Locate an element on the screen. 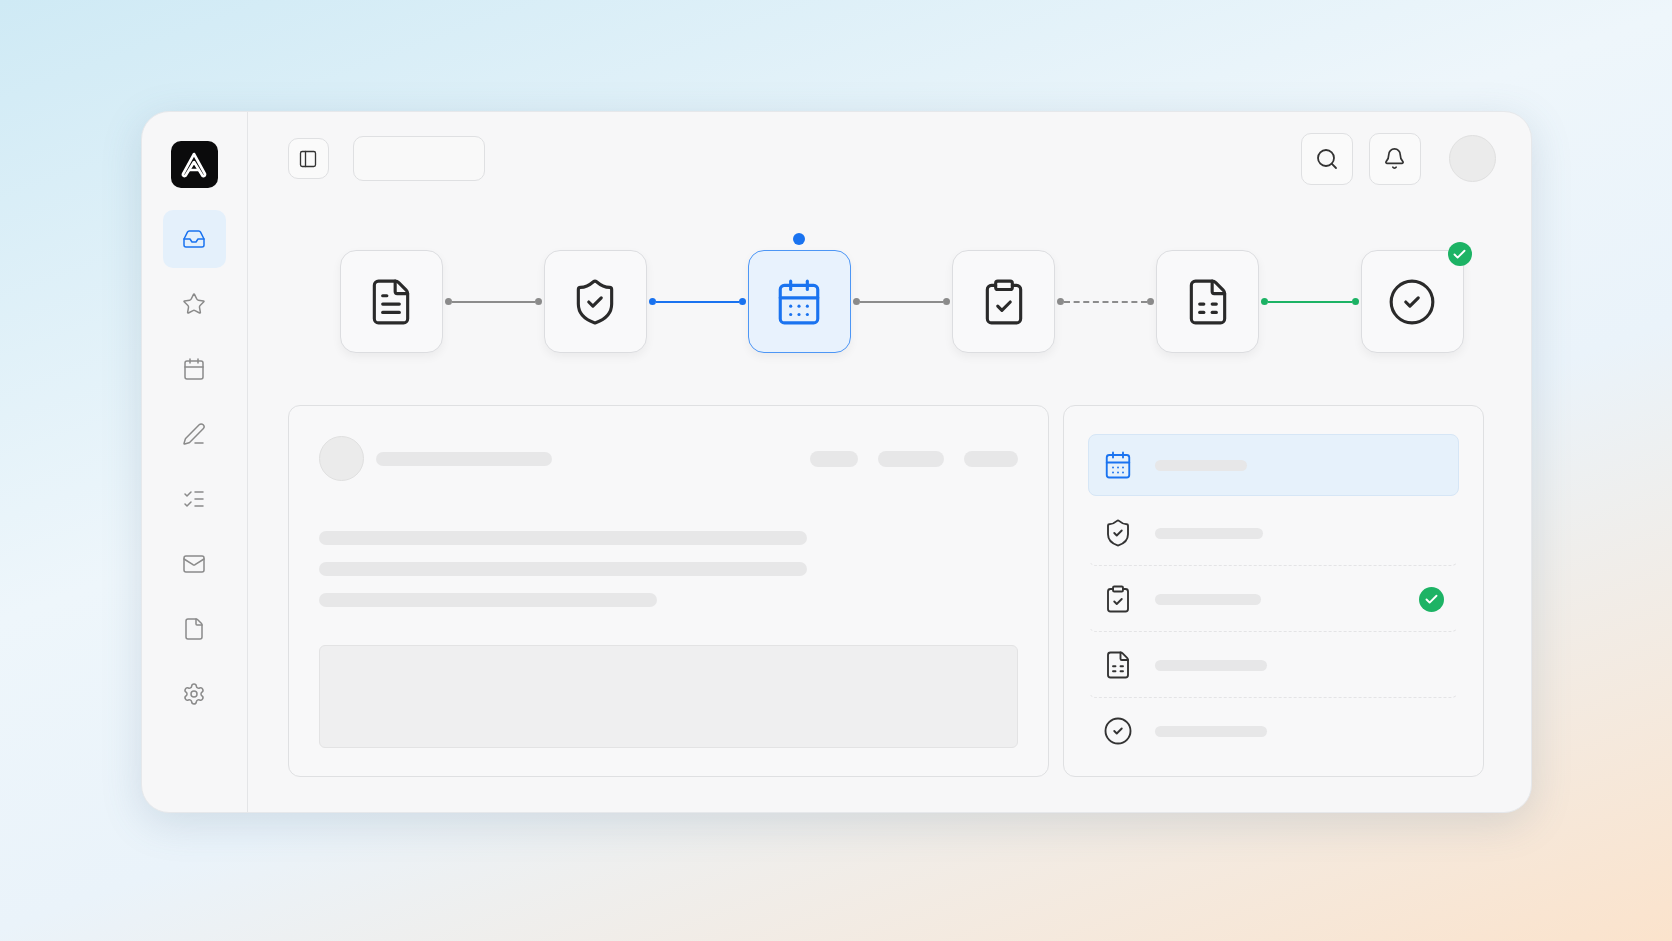 This screenshot has height=941, width=1672. file-icon is located at coordinates (194, 629).